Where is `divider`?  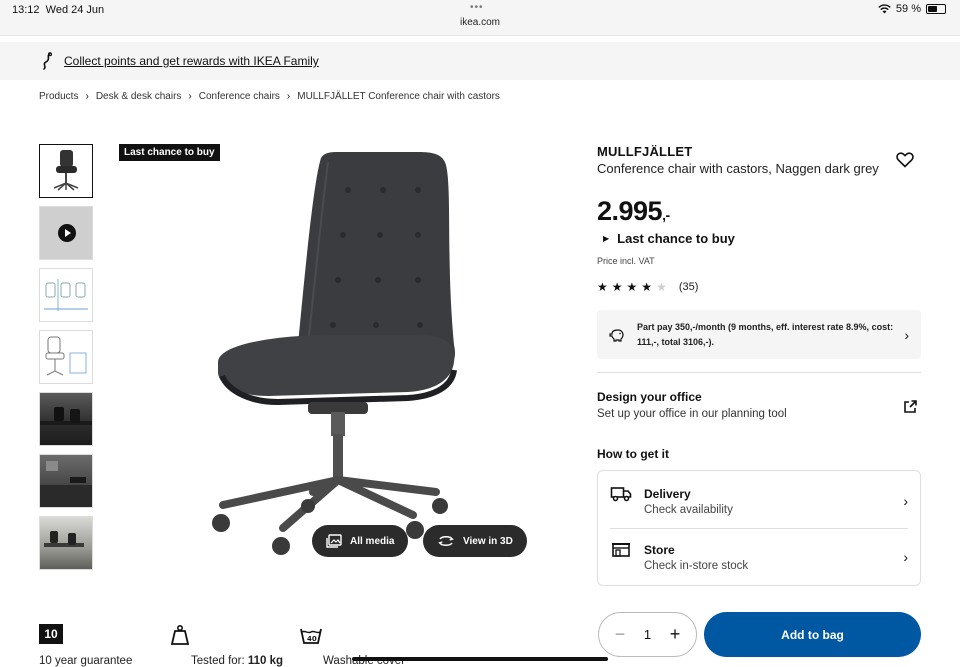 divider is located at coordinates (759, 372).